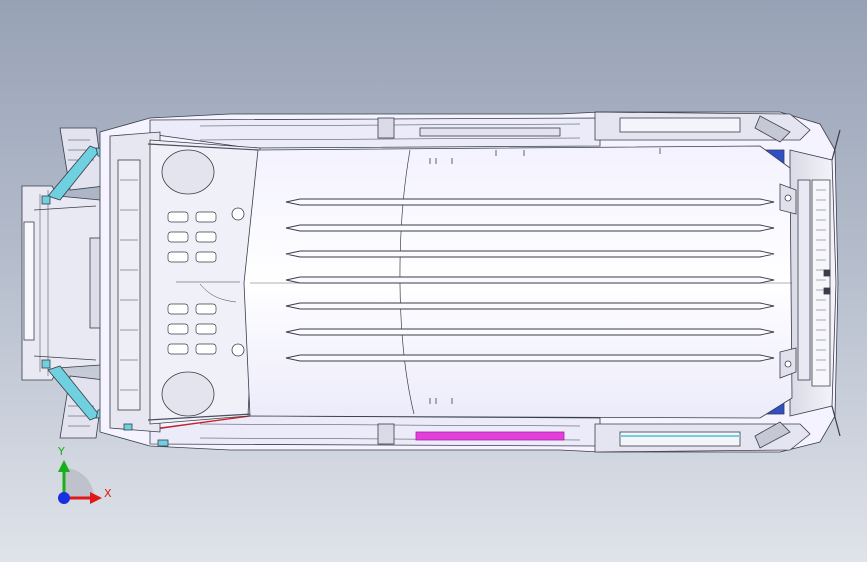 The image size is (867, 562). Describe the element at coordinates (63, 283) in the screenshot. I see `front-bumper-assembly` at that location.